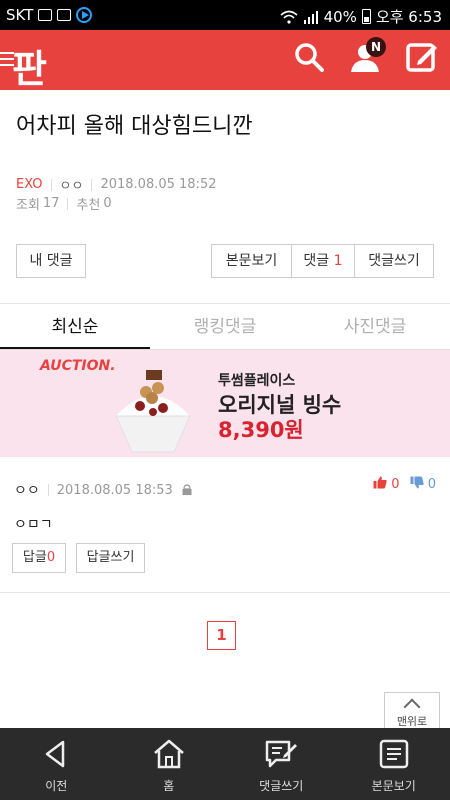 The height and width of the screenshot is (800, 450). I want to click on downvote-button: 0, so click(423, 484).